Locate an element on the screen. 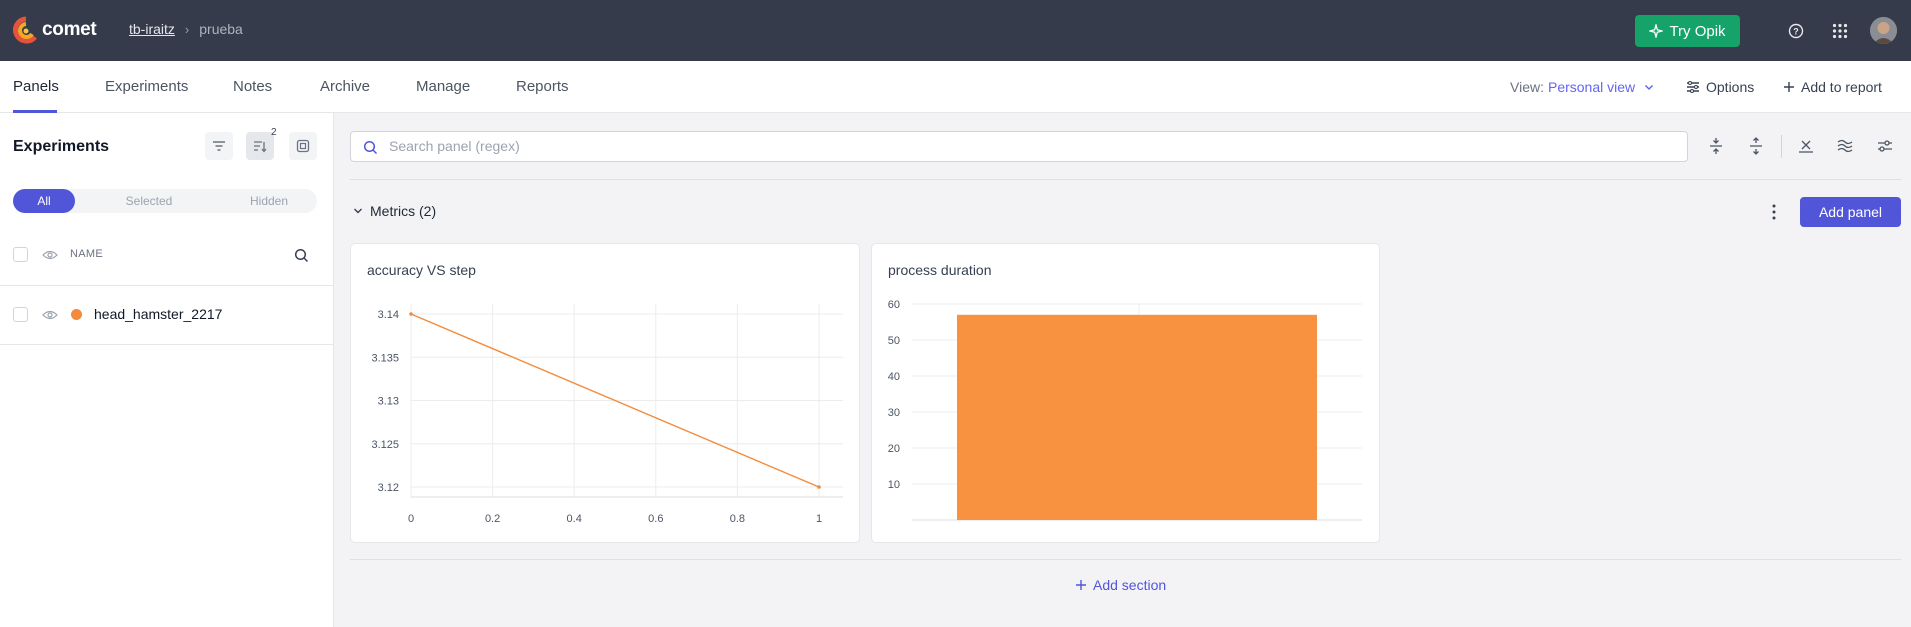 This screenshot has width=1911, height=627. panel-search is located at coordinates (1019, 146).